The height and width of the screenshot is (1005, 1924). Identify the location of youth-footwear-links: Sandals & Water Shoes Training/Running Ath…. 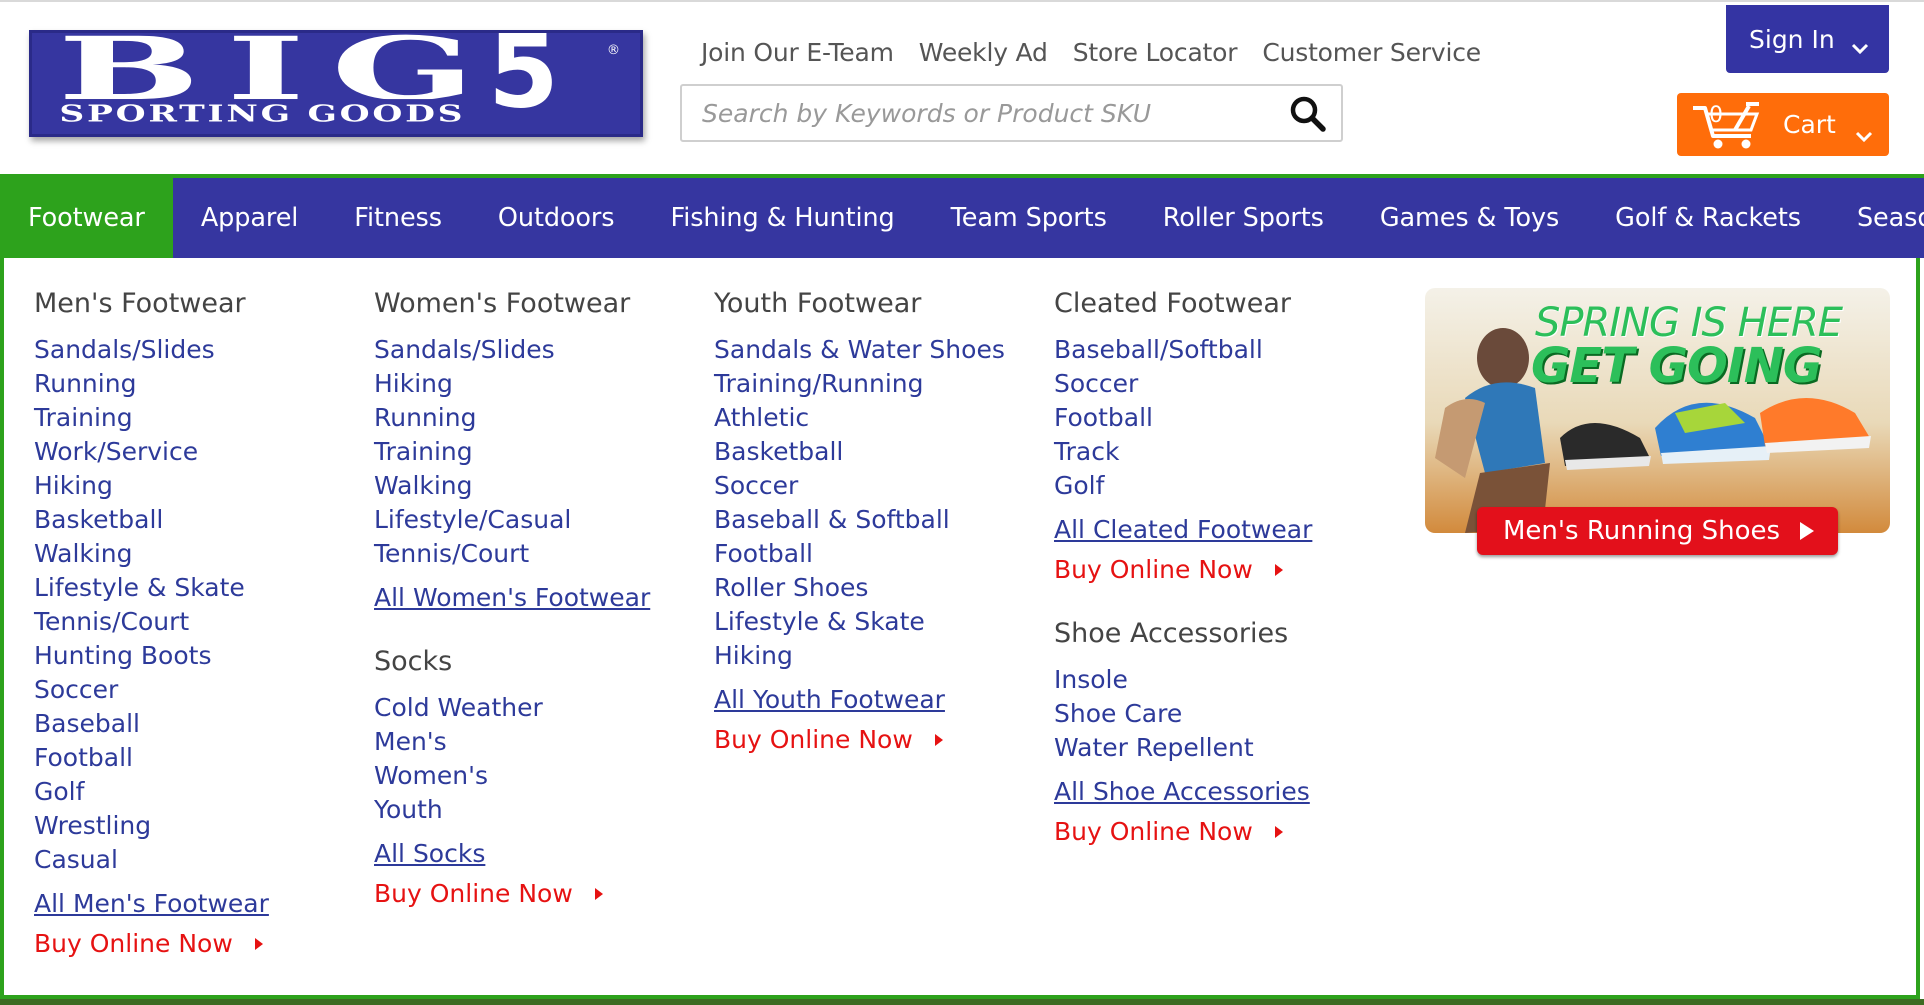
(859, 503).